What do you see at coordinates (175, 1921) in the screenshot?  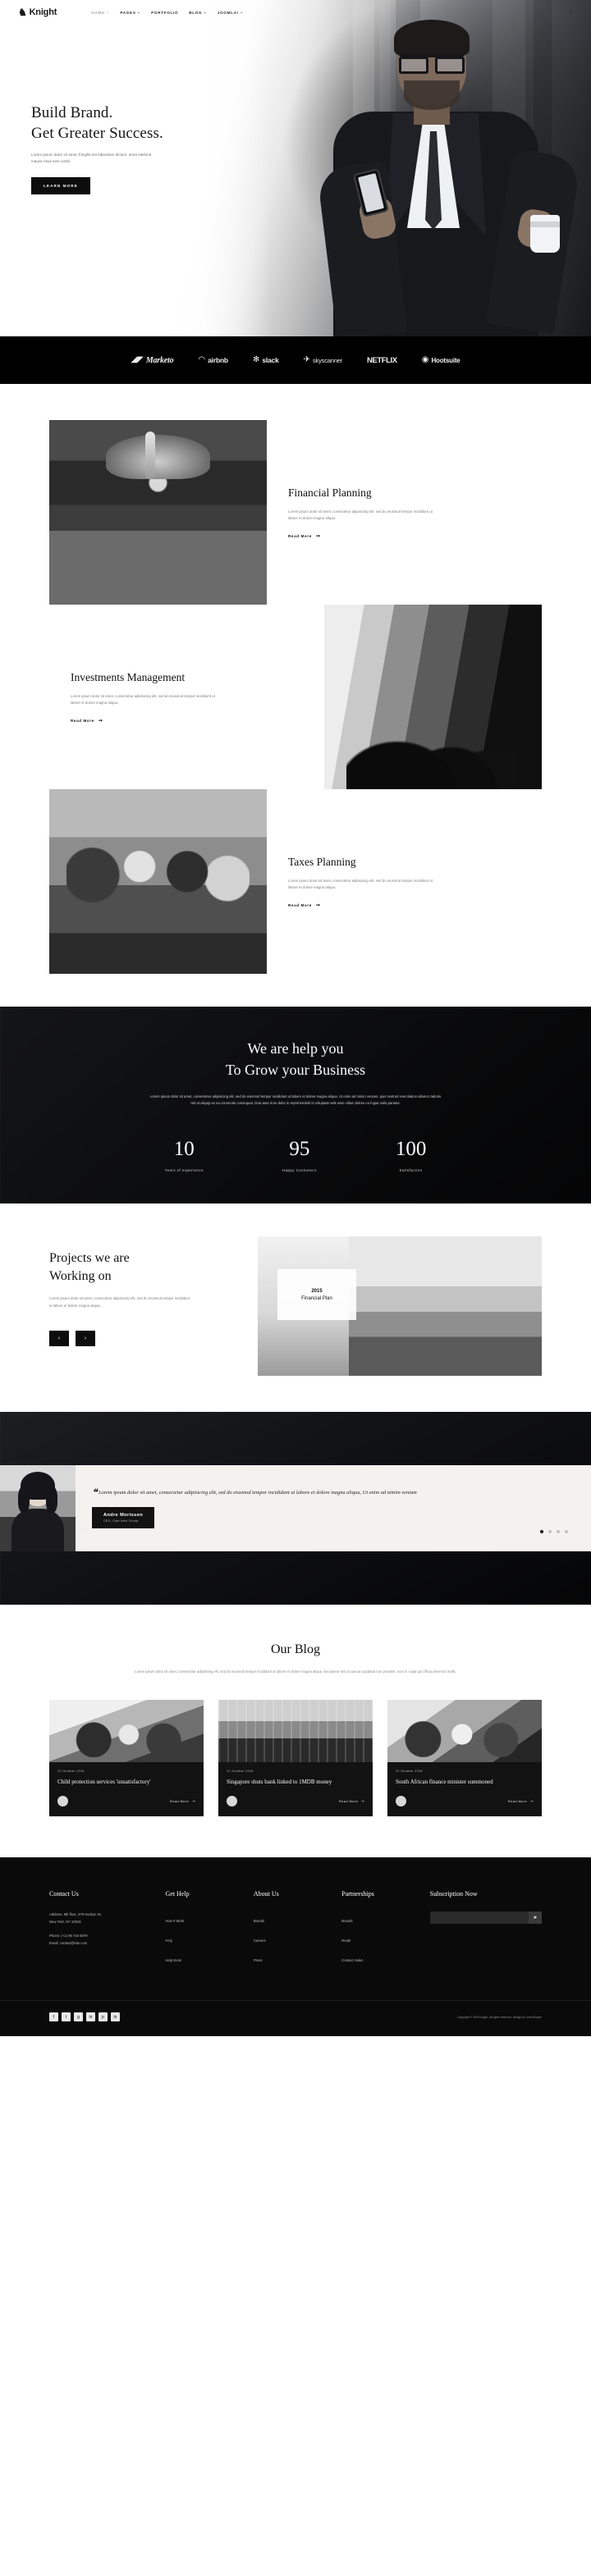 I see `footer-link-how-it-work: How It Work` at bounding box center [175, 1921].